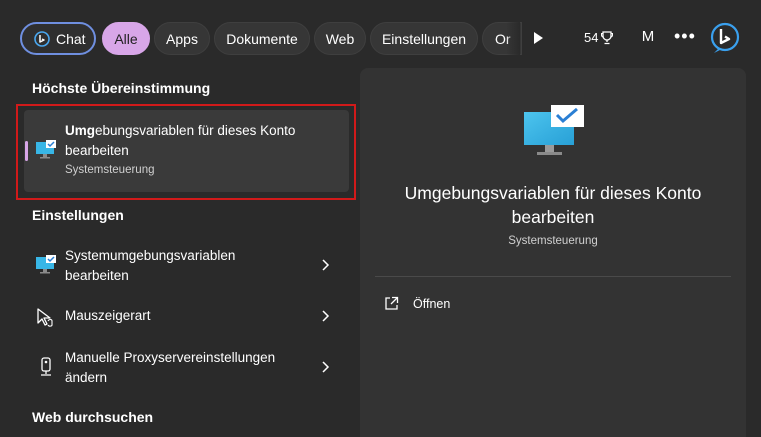  Describe the element at coordinates (513, 39) in the screenshot. I see `filter-scroll-fade` at that location.